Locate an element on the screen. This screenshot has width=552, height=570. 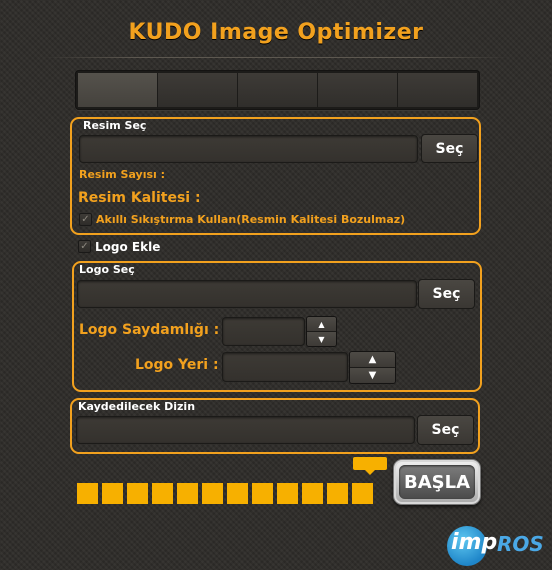
logo-position-label: Logo Yeri : is located at coordinates (177, 365).